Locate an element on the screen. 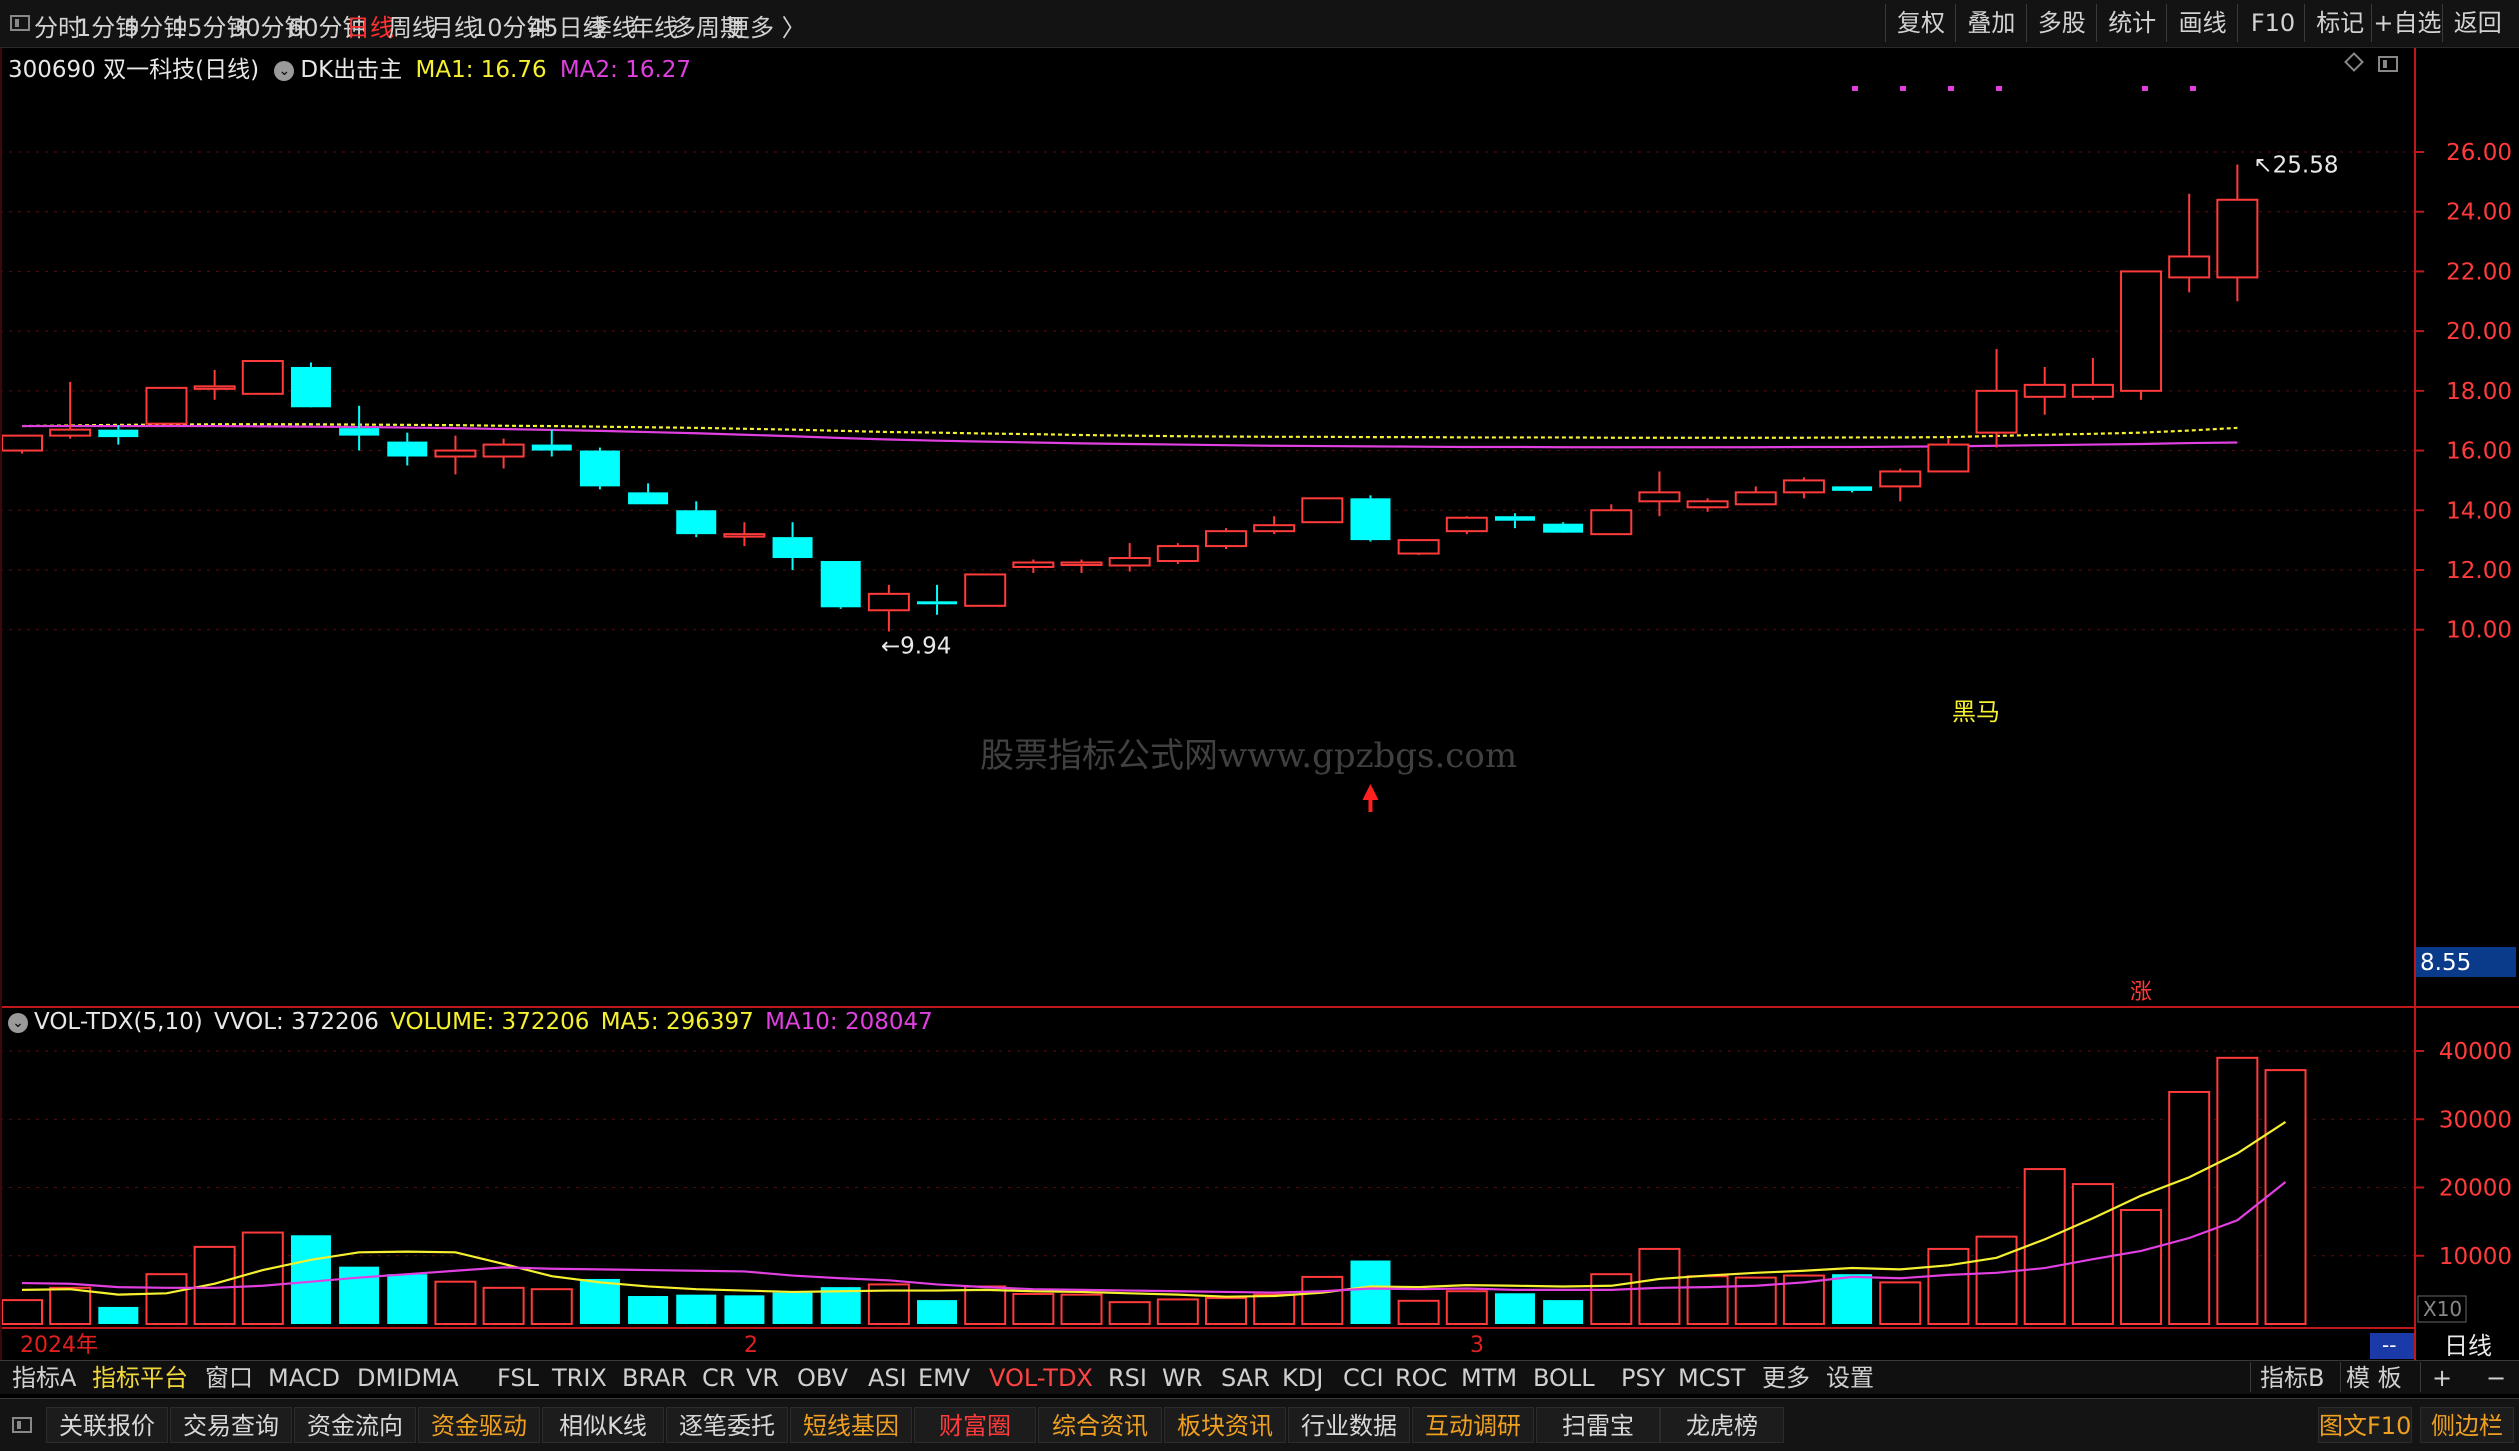 The image size is (2519, 1451). indicator-tab-brar: BRAR is located at coordinates (654, 1378).